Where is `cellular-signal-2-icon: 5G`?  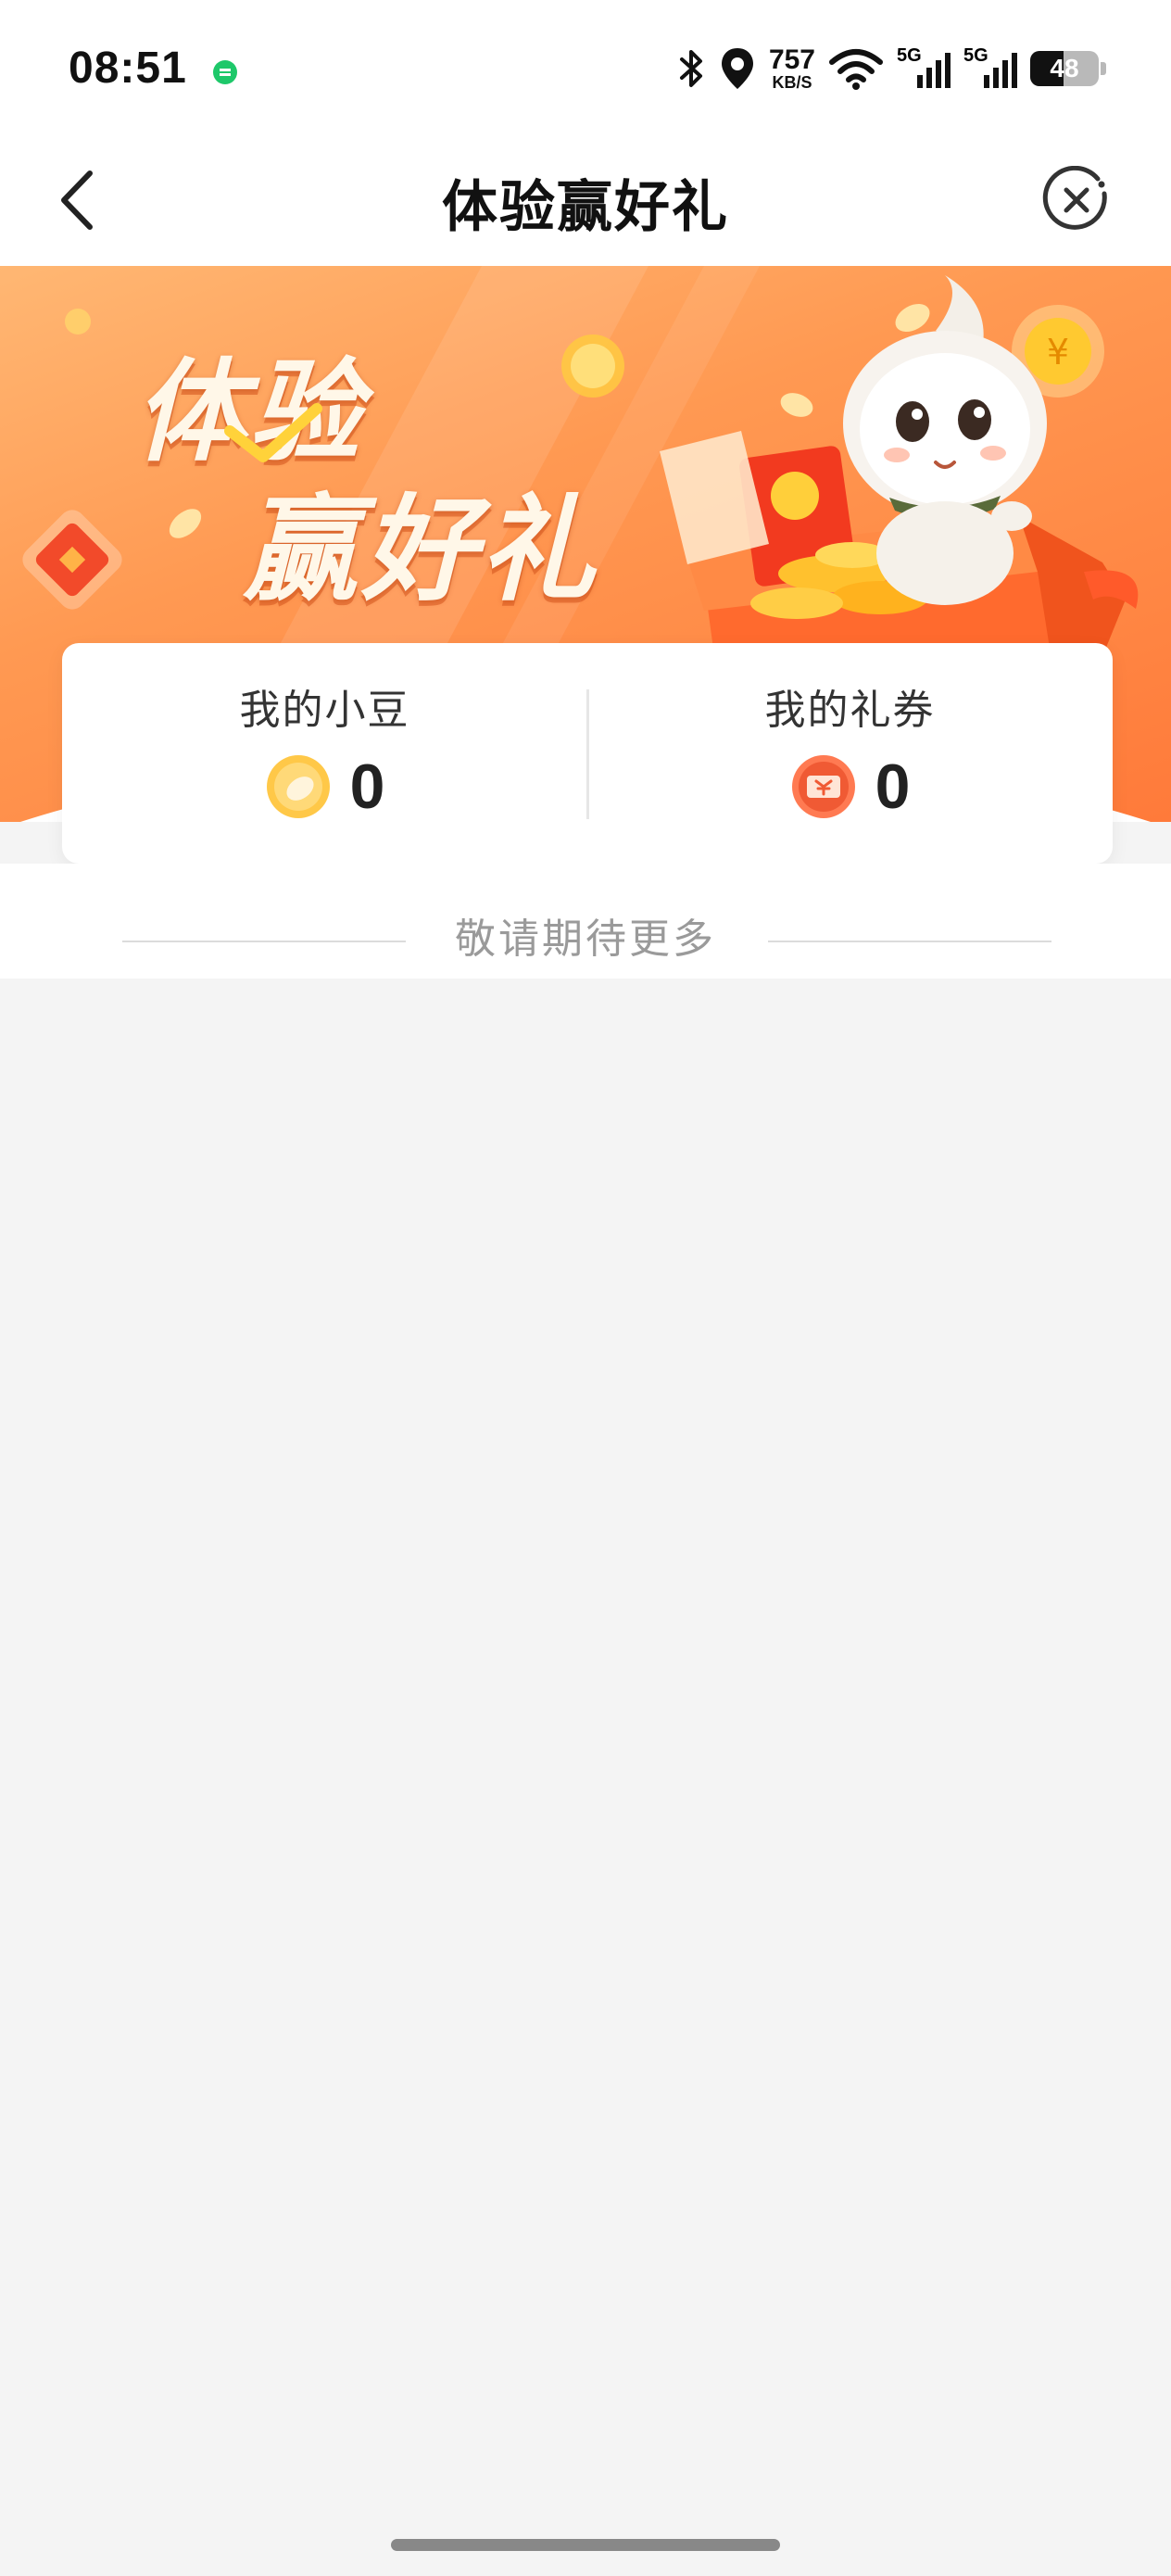
cellular-signal-2-icon: 5G is located at coordinates (990, 68).